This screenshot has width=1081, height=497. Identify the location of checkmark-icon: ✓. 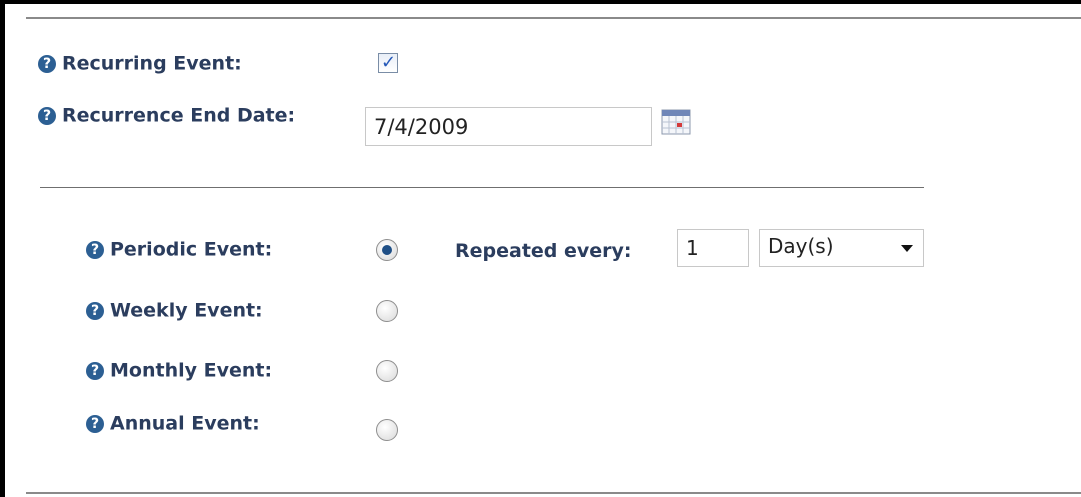
(389, 62).